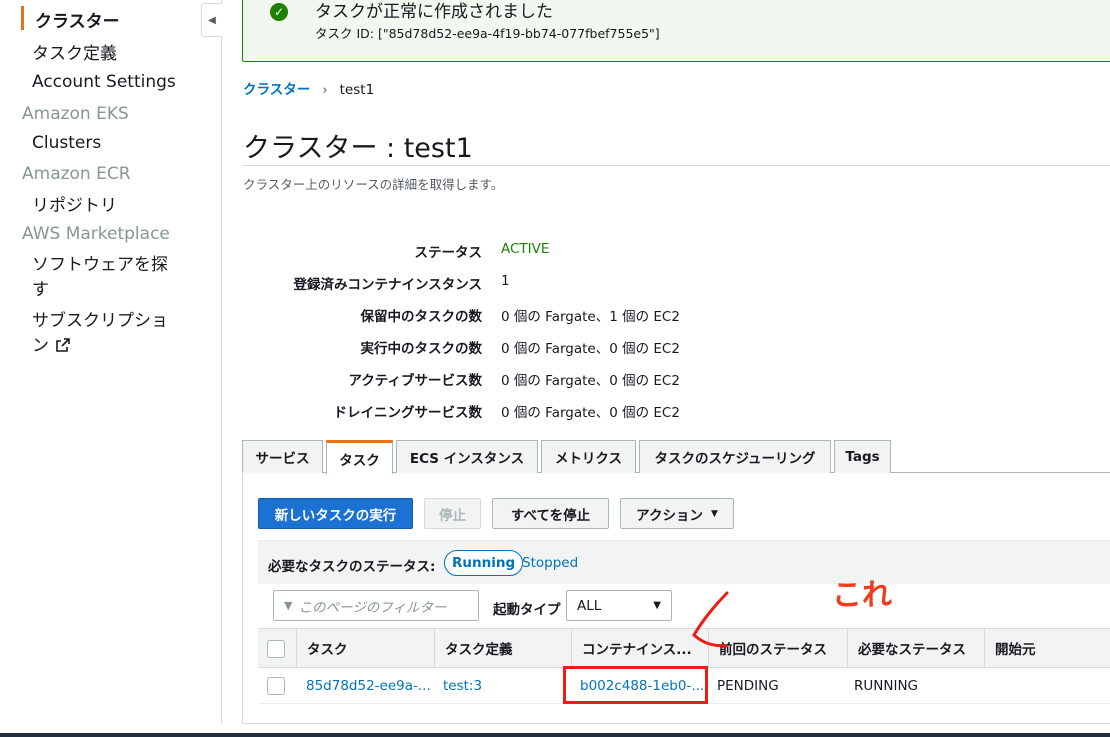  I want to click on check-circle-icon: ✓, so click(279, 12).